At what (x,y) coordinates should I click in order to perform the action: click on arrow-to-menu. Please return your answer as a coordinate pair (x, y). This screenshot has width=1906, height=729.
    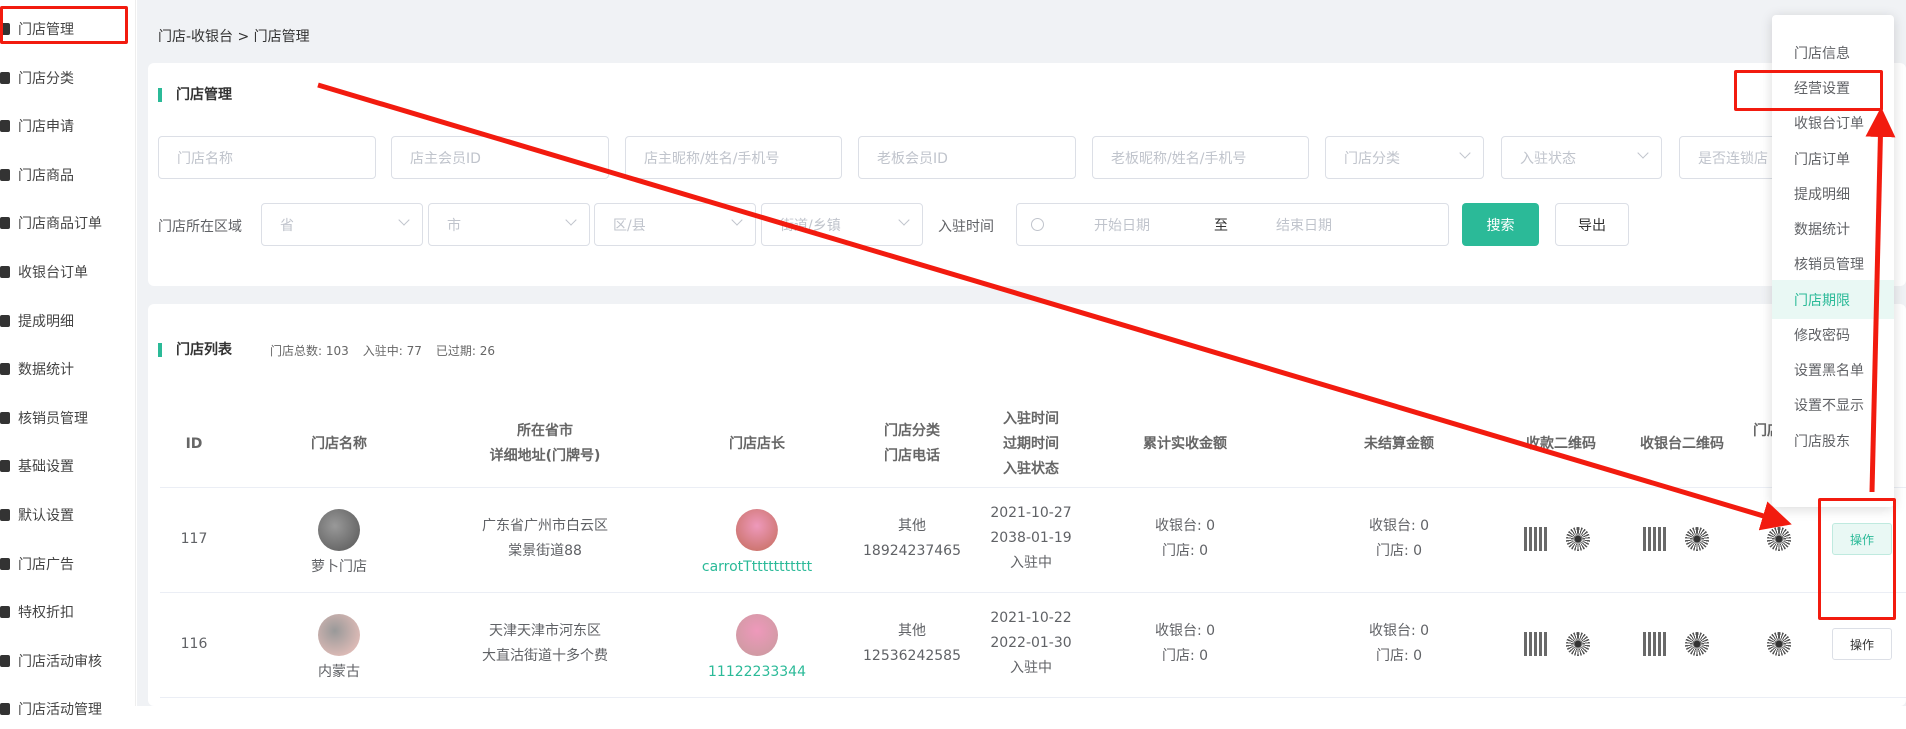
    Looking at the image, I should click on (1880, 300).